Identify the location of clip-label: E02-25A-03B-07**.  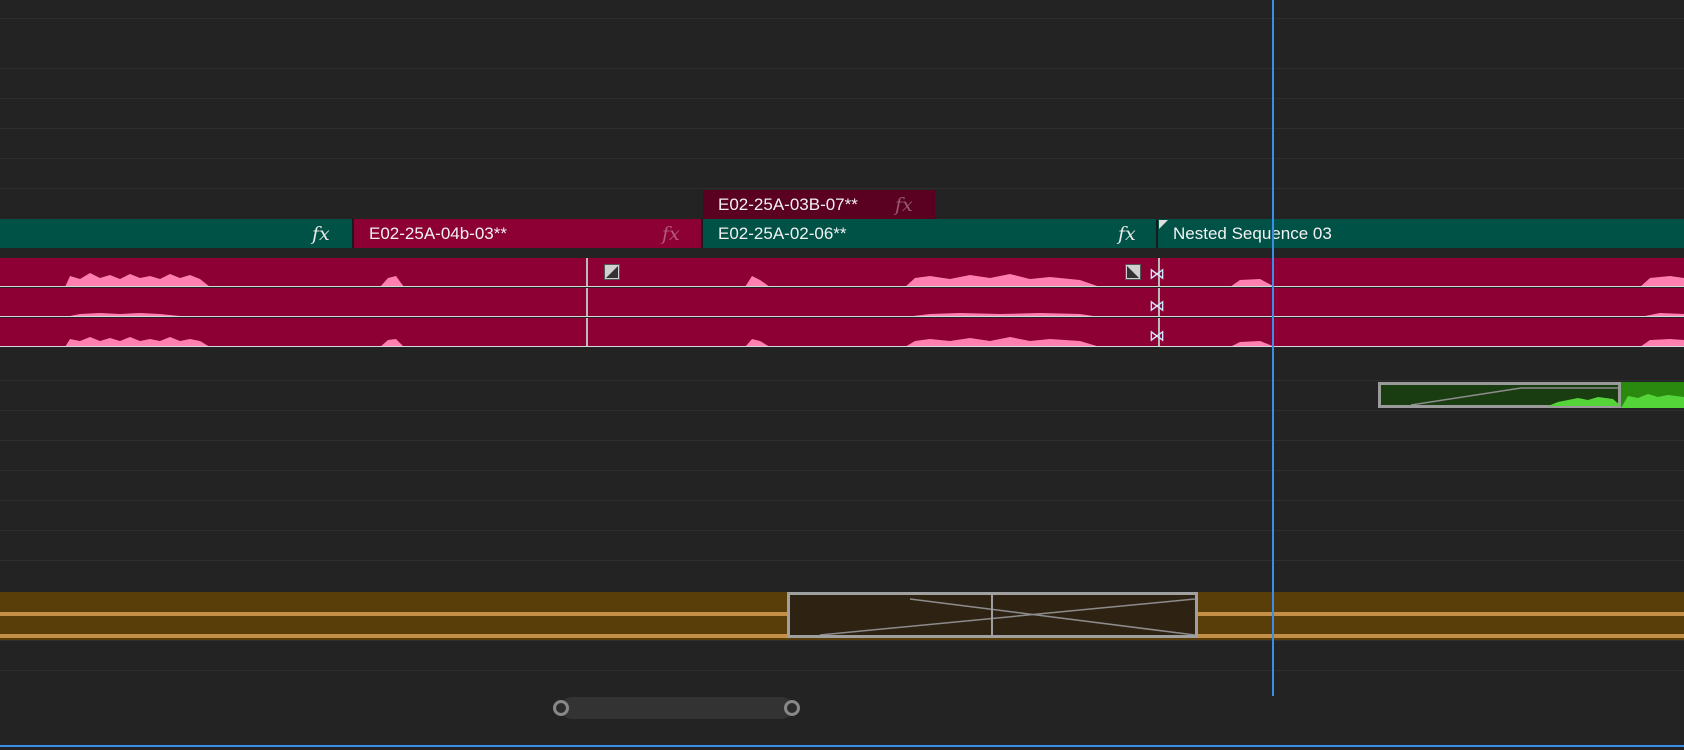
(788, 204).